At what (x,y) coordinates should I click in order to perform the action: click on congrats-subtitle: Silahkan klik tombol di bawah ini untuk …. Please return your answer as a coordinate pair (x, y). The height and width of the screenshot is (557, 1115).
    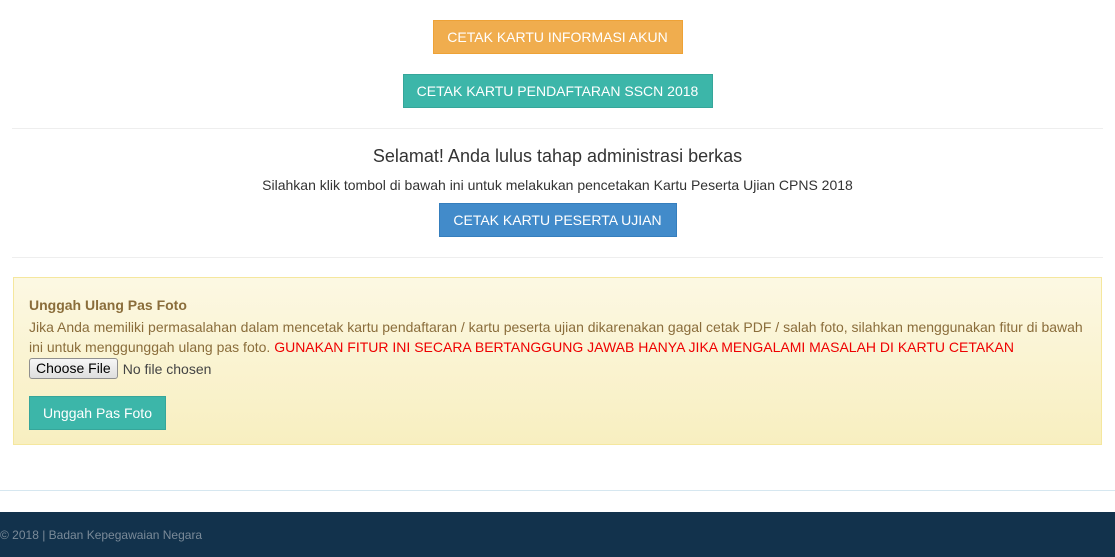
    Looking at the image, I should click on (557, 185).